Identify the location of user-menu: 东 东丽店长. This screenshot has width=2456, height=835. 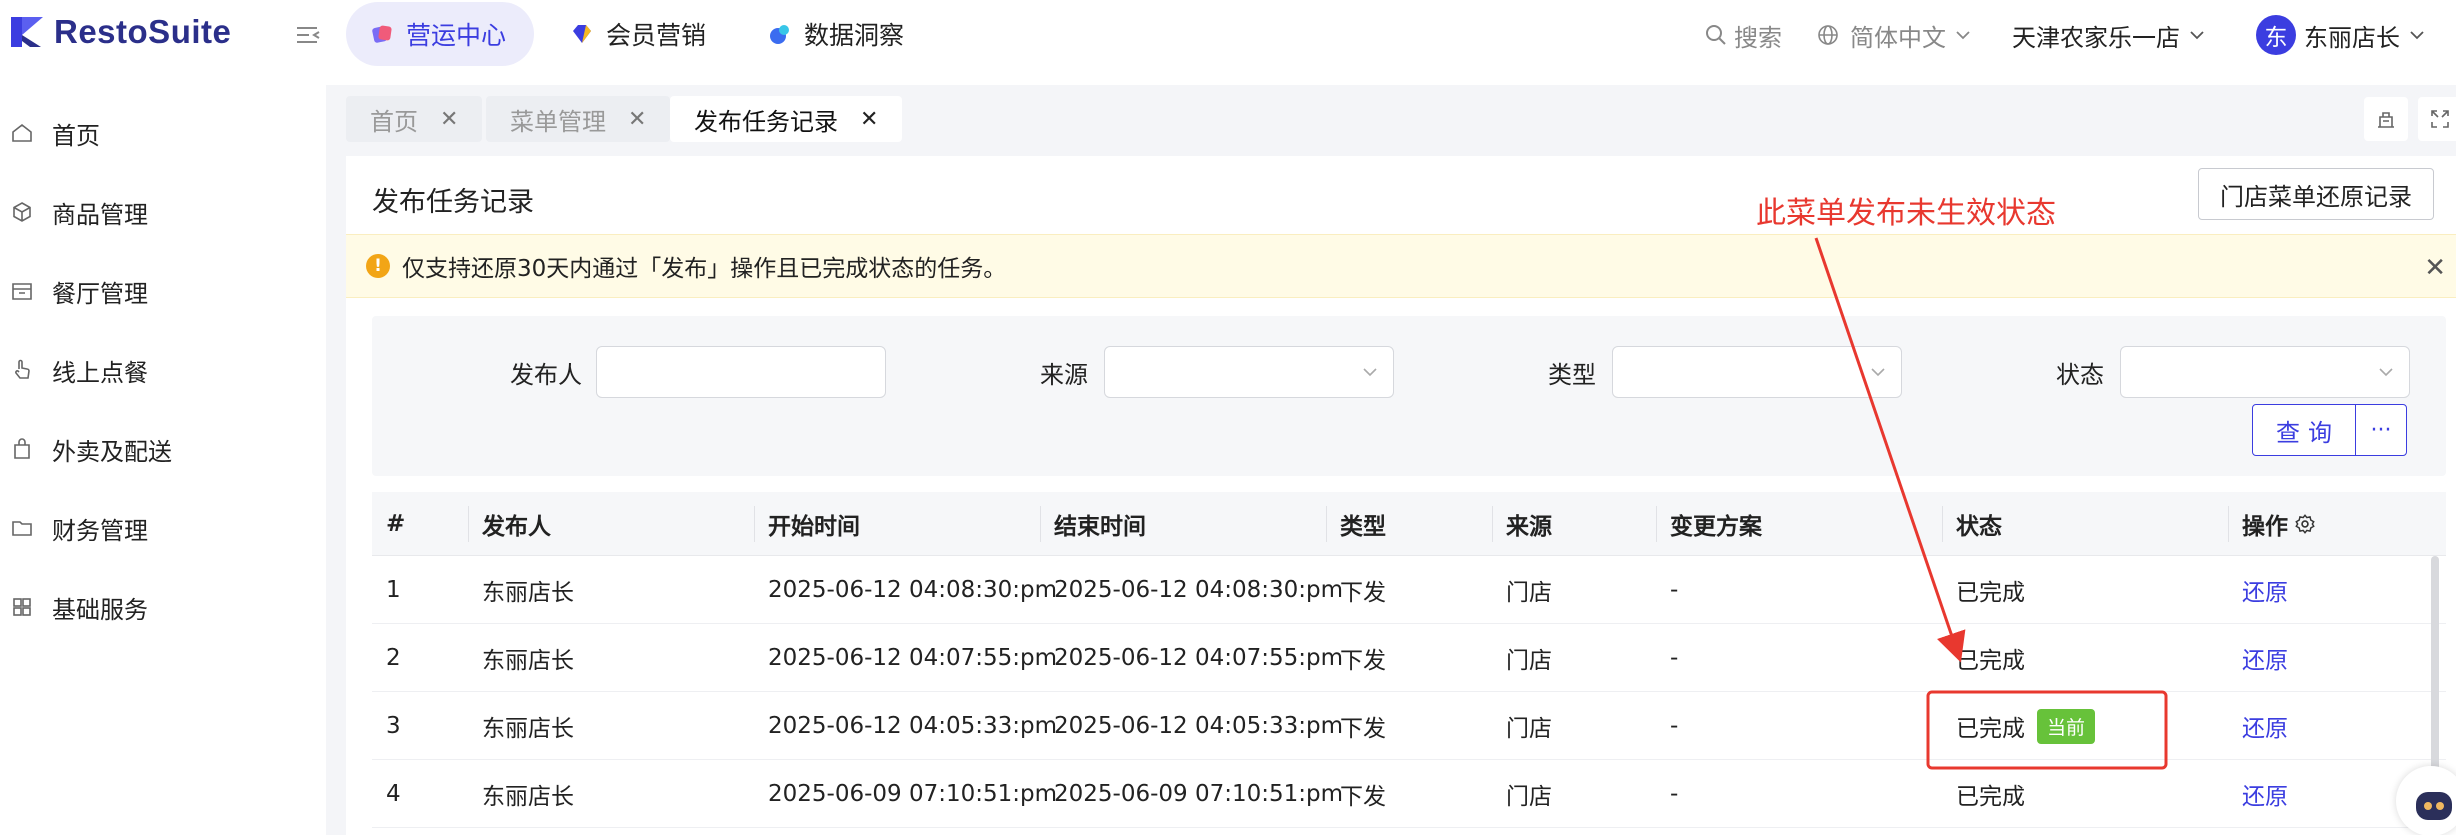
(2341, 35).